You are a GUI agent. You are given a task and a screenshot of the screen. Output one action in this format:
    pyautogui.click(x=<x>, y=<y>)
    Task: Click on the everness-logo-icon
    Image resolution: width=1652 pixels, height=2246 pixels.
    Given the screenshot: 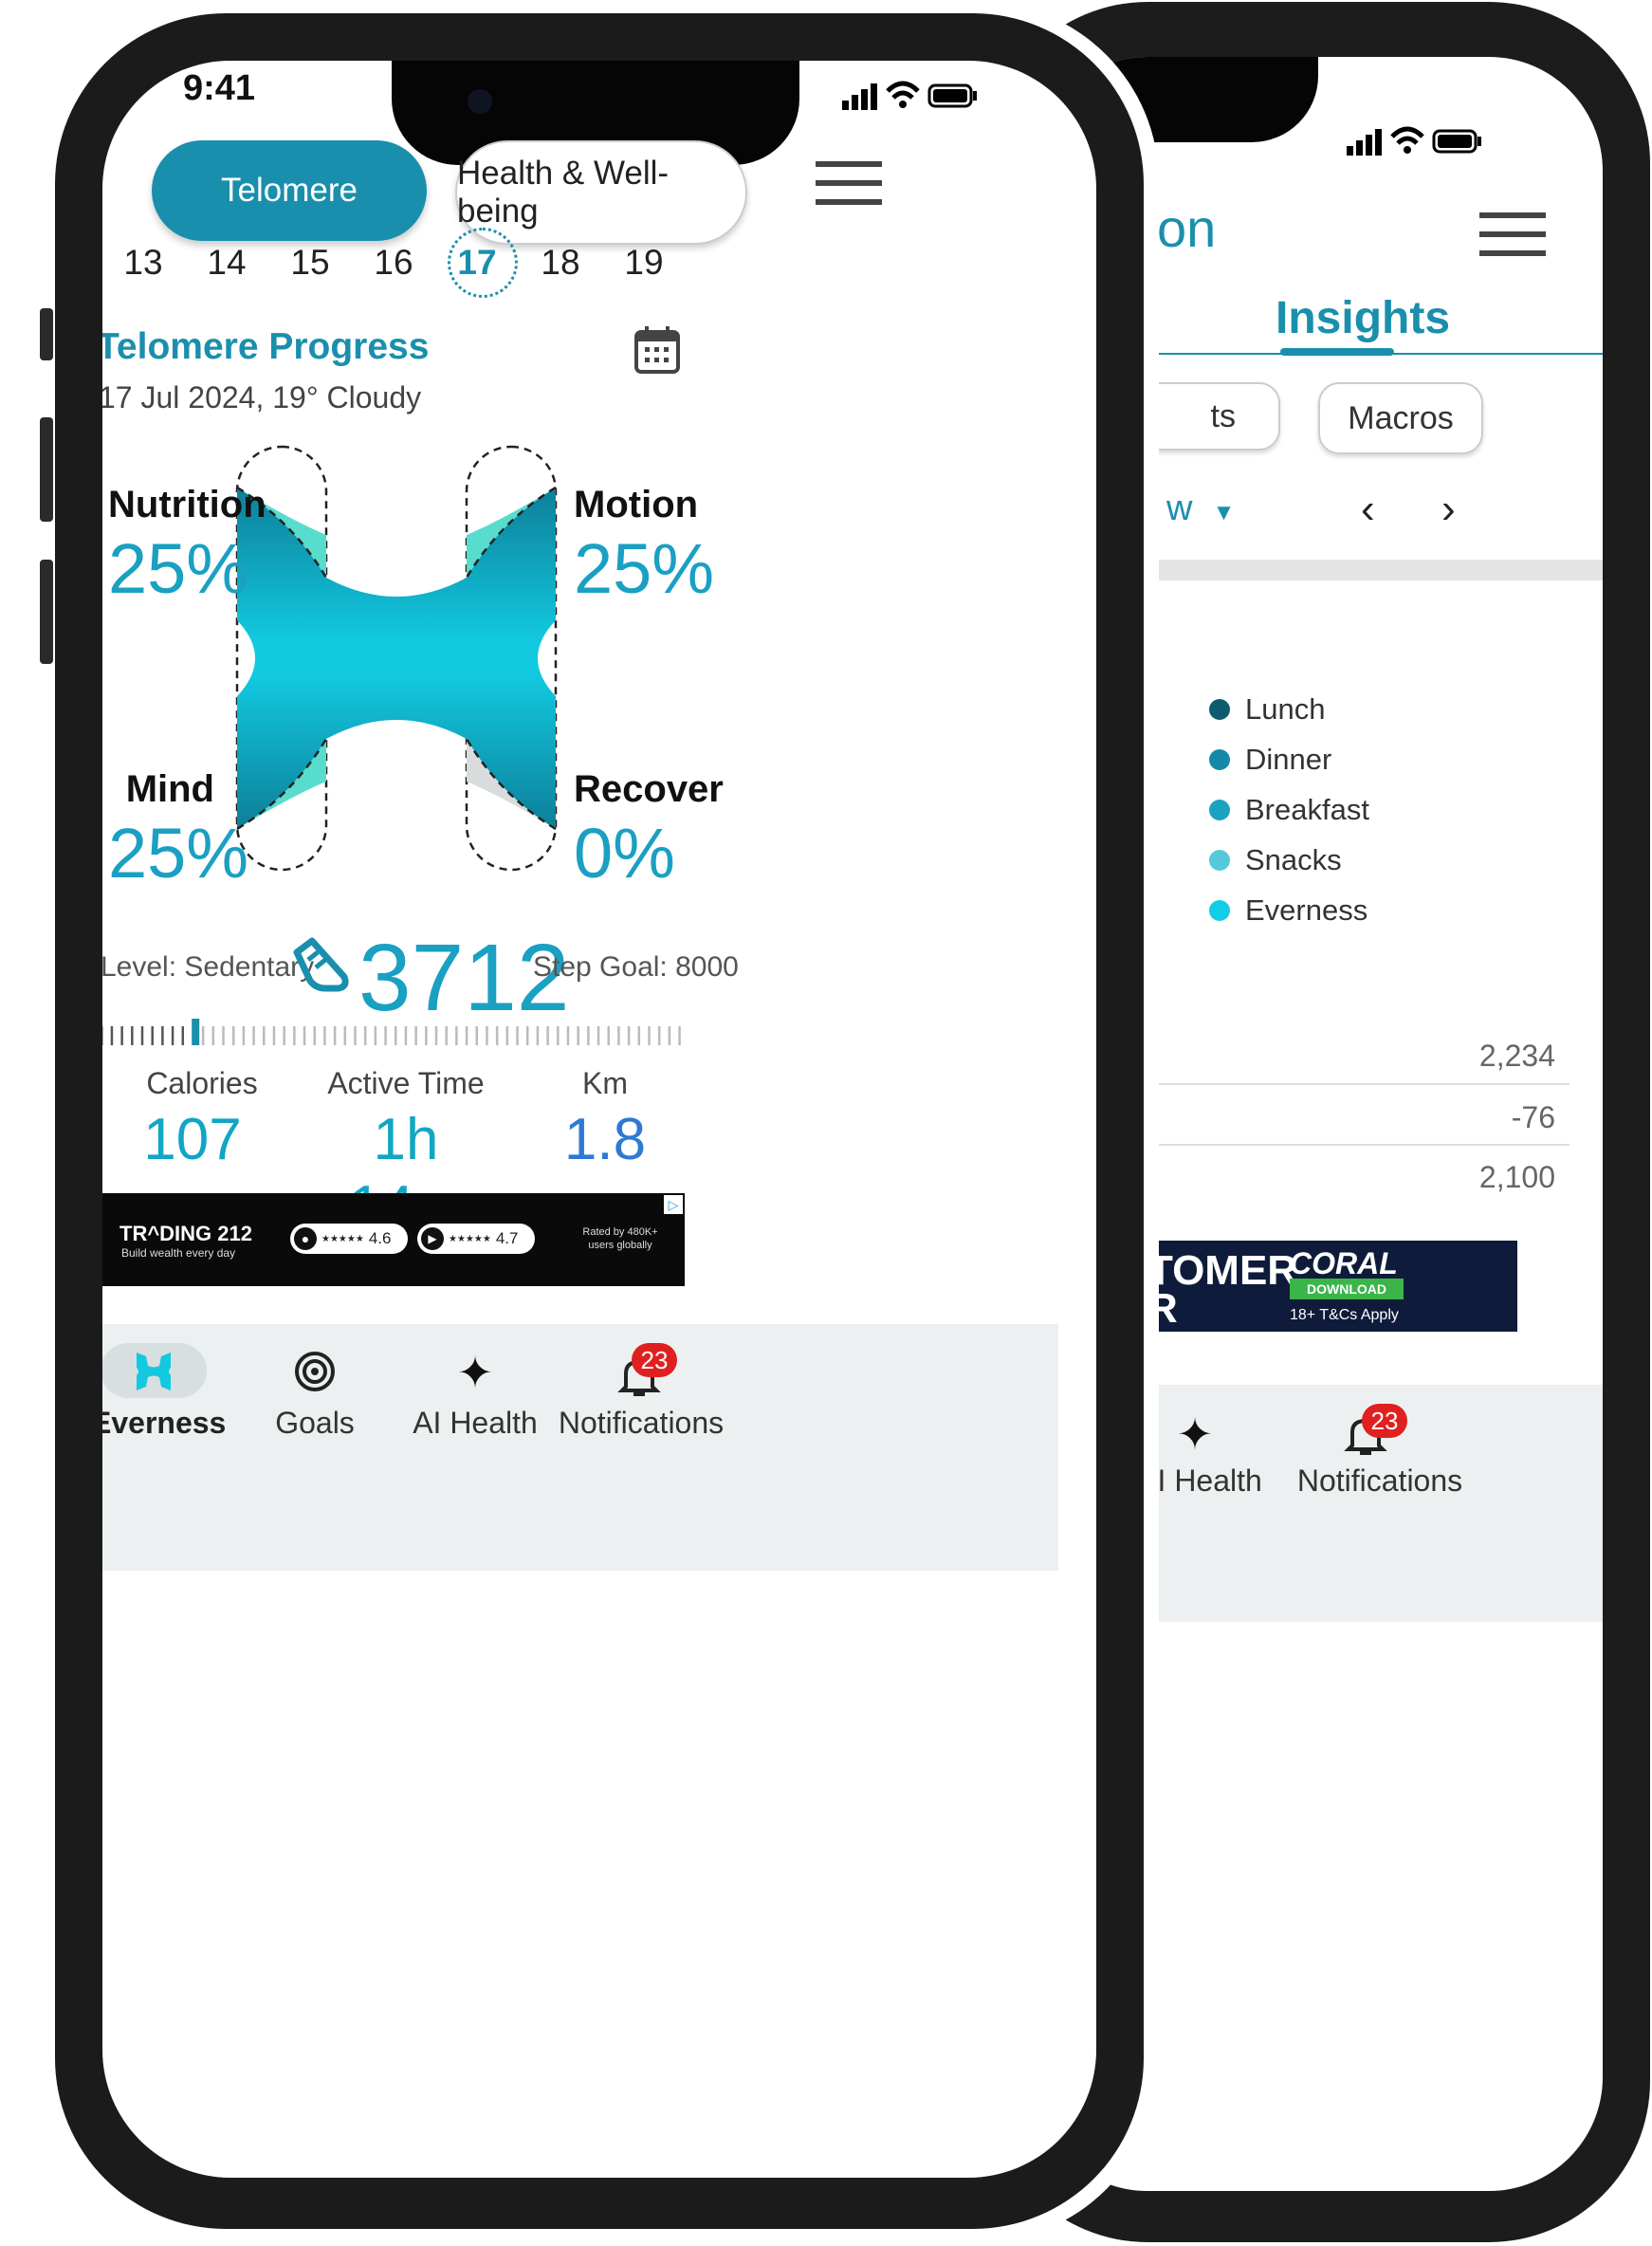 What is the action you would take?
    pyautogui.click(x=154, y=1371)
    